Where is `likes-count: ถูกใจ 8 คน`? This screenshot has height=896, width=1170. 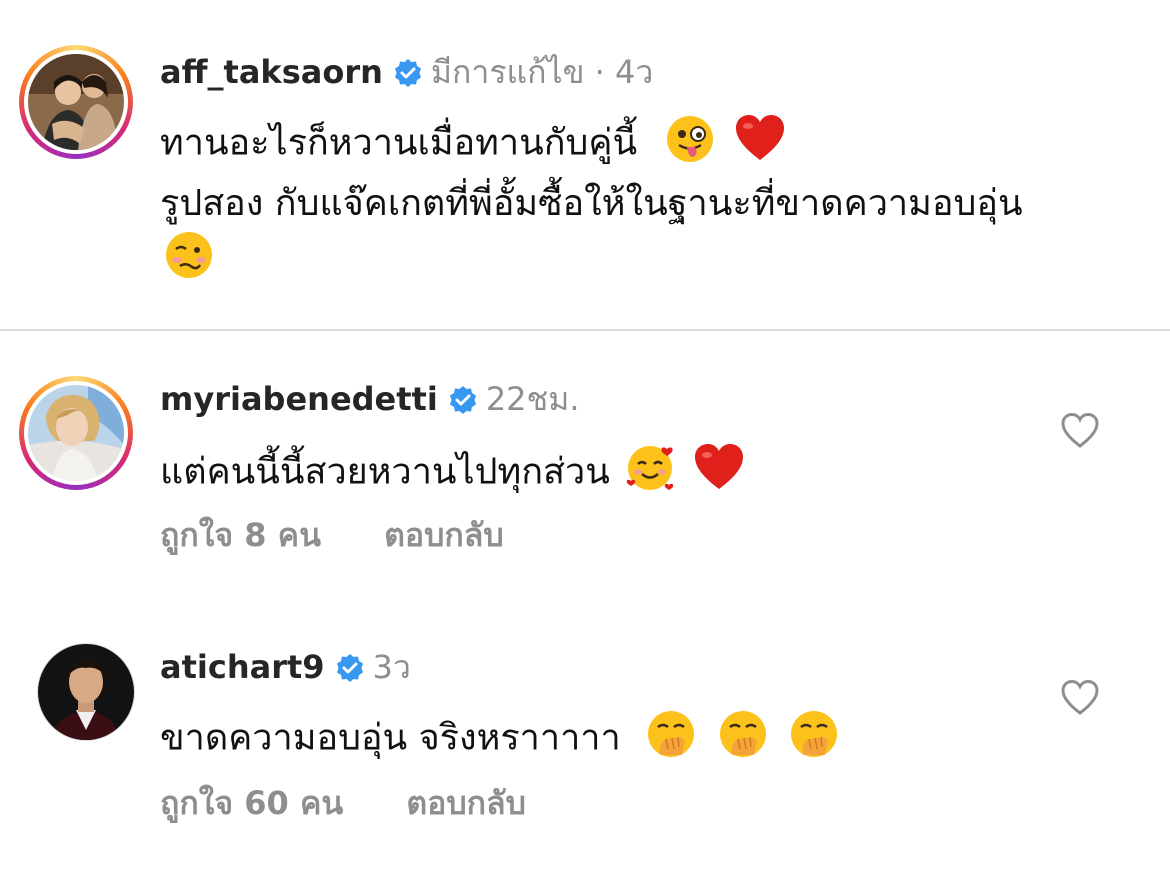 likes-count: ถูกใจ 8 คน is located at coordinates (240, 535).